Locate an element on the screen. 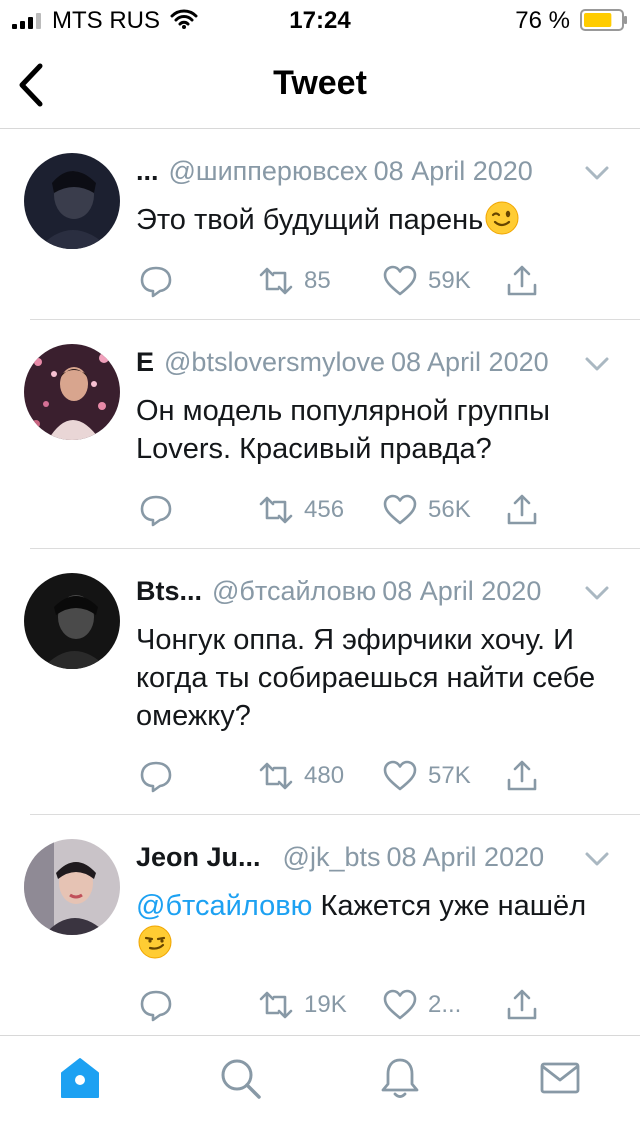 The width and height of the screenshot is (640, 1136). home-icon is located at coordinates (80, 1078).